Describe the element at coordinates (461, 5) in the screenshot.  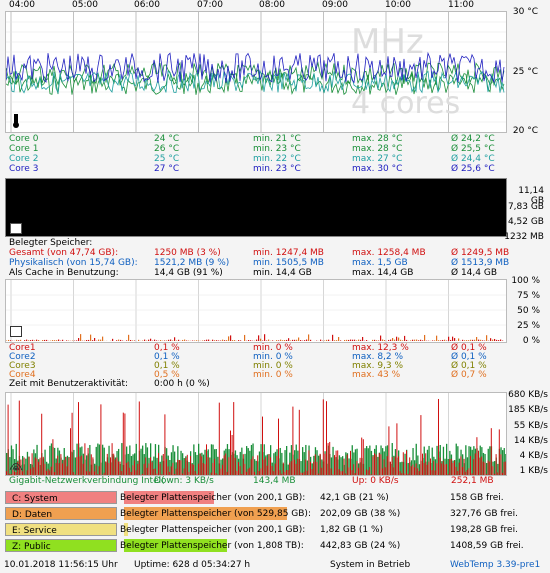
I see `hour-label: 11:00` at that location.